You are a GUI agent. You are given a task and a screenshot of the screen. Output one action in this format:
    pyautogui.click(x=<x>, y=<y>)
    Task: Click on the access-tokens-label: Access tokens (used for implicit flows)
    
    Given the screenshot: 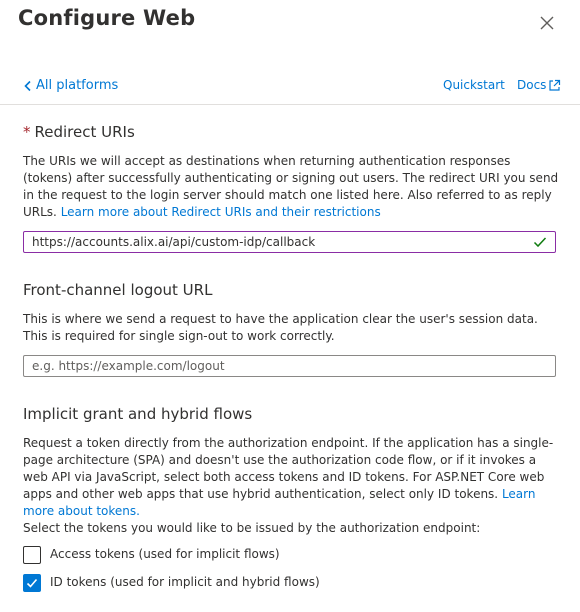 What is the action you would take?
    pyautogui.click(x=165, y=554)
    